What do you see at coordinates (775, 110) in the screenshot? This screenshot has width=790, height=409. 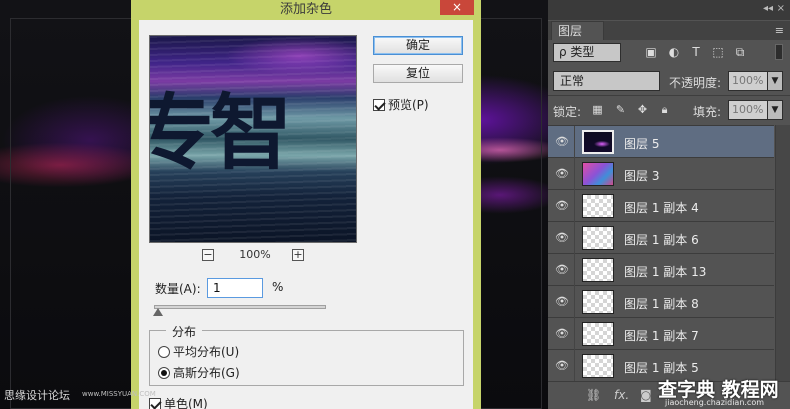 I see `fill-dropdown-icon: ▼` at bounding box center [775, 110].